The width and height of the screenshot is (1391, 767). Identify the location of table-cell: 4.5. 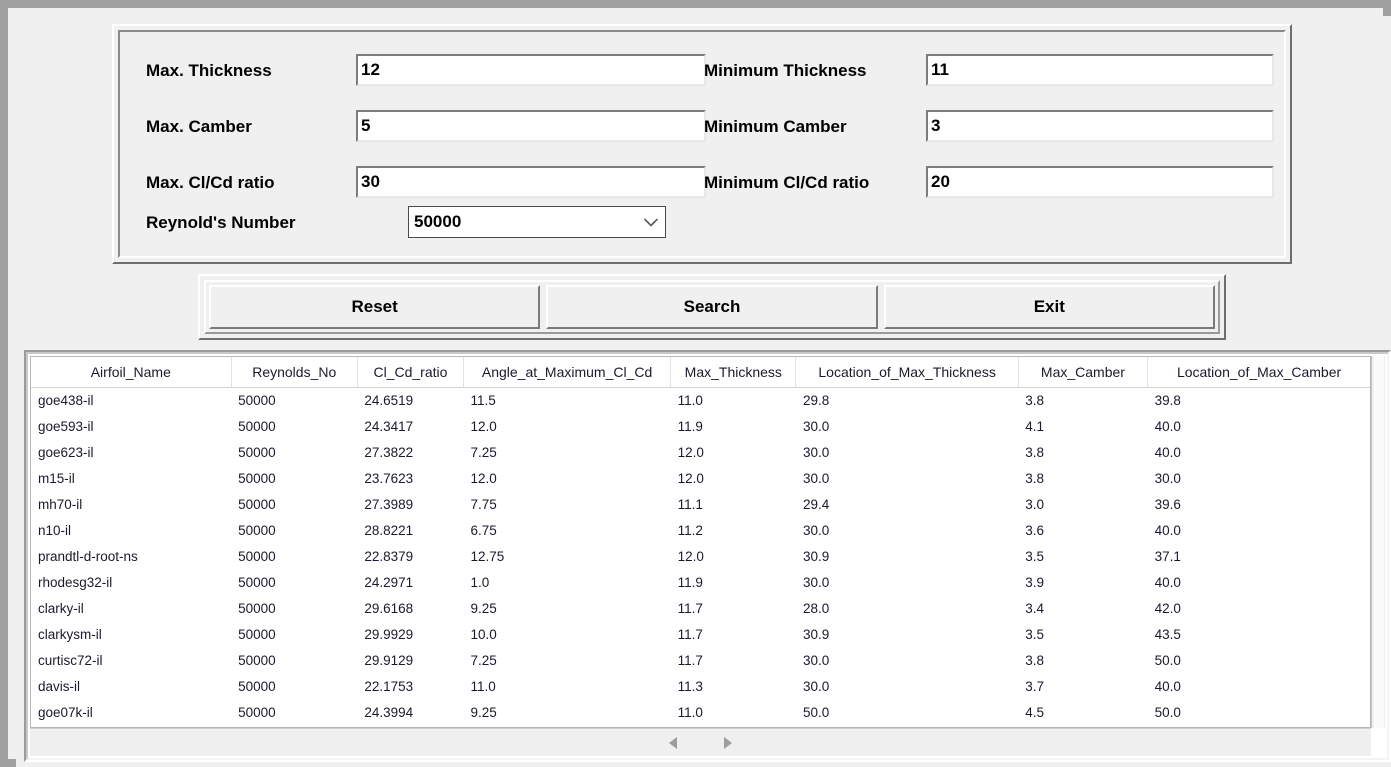
(1035, 712).